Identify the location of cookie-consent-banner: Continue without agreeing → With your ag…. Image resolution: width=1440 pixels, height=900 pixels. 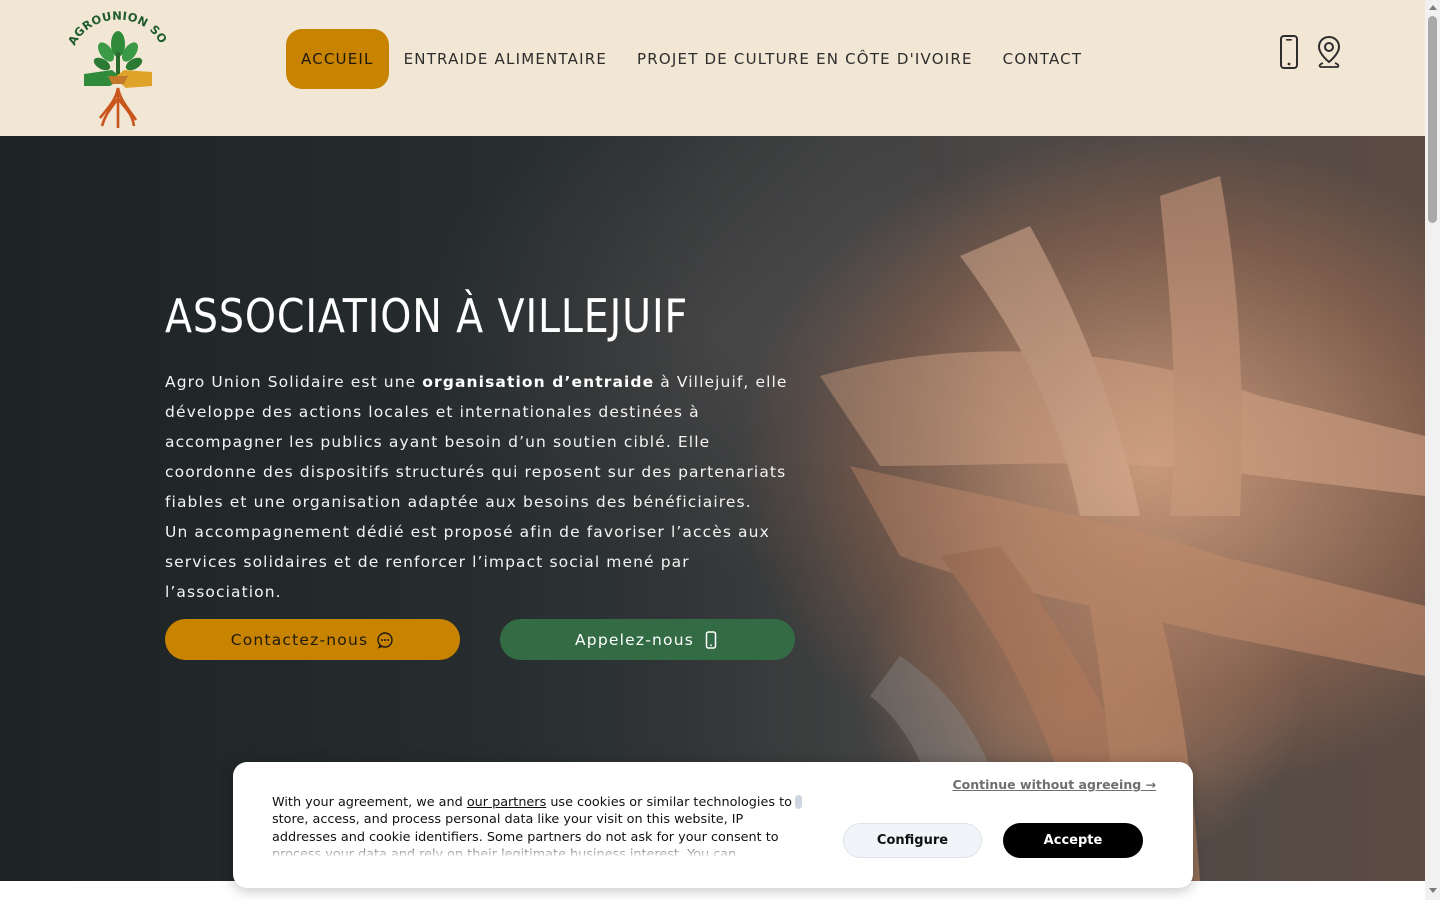
(713, 825).